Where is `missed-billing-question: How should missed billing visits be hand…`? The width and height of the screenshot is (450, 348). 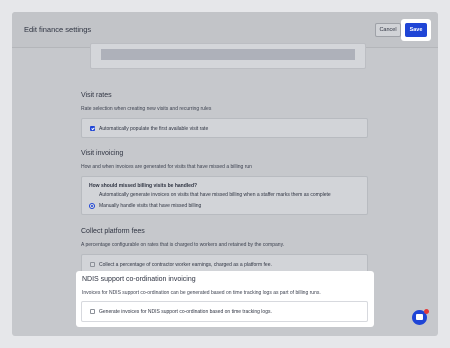 missed-billing-question: How should missed billing visits be hand… is located at coordinates (143, 186).